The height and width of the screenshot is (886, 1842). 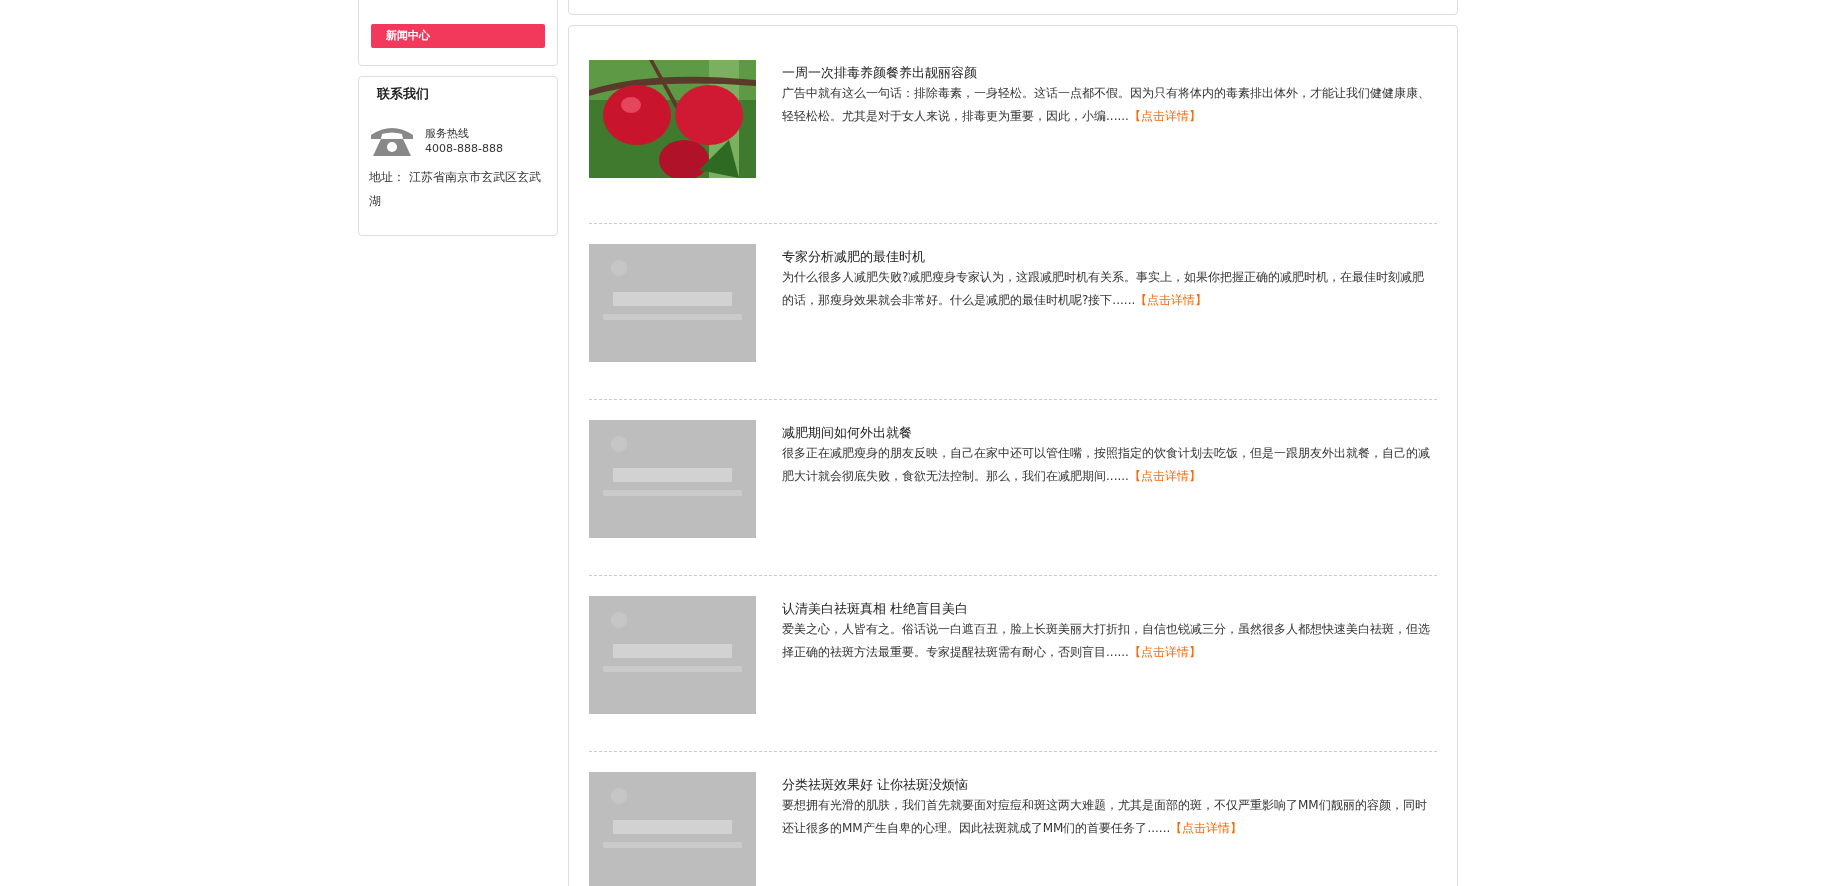 I want to click on hotline-label: 服务热线, so click(x=447, y=133).